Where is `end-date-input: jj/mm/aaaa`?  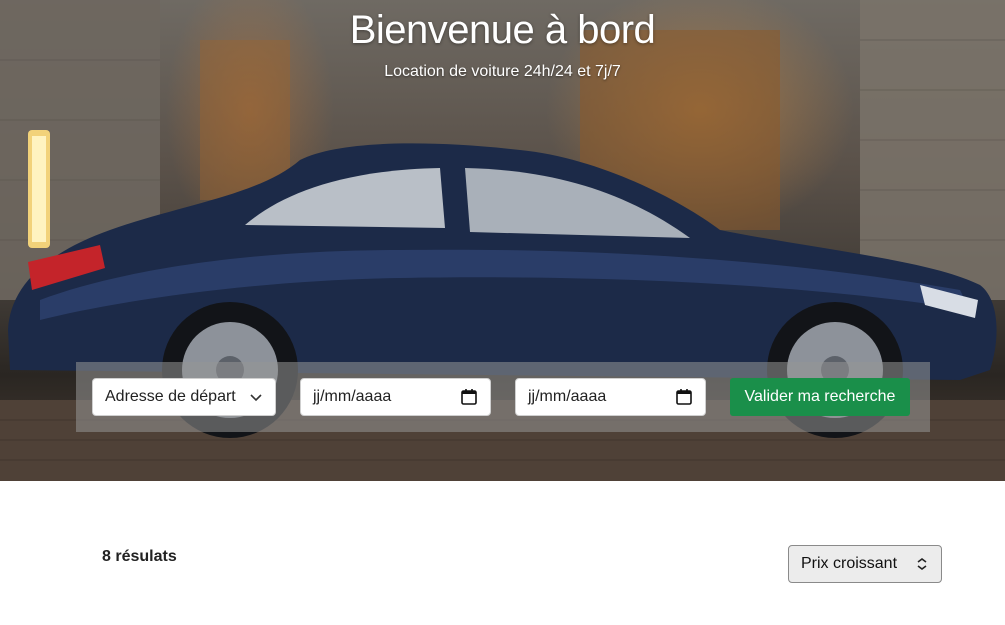 end-date-input: jj/mm/aaaa is located at coordinates (610, 397).